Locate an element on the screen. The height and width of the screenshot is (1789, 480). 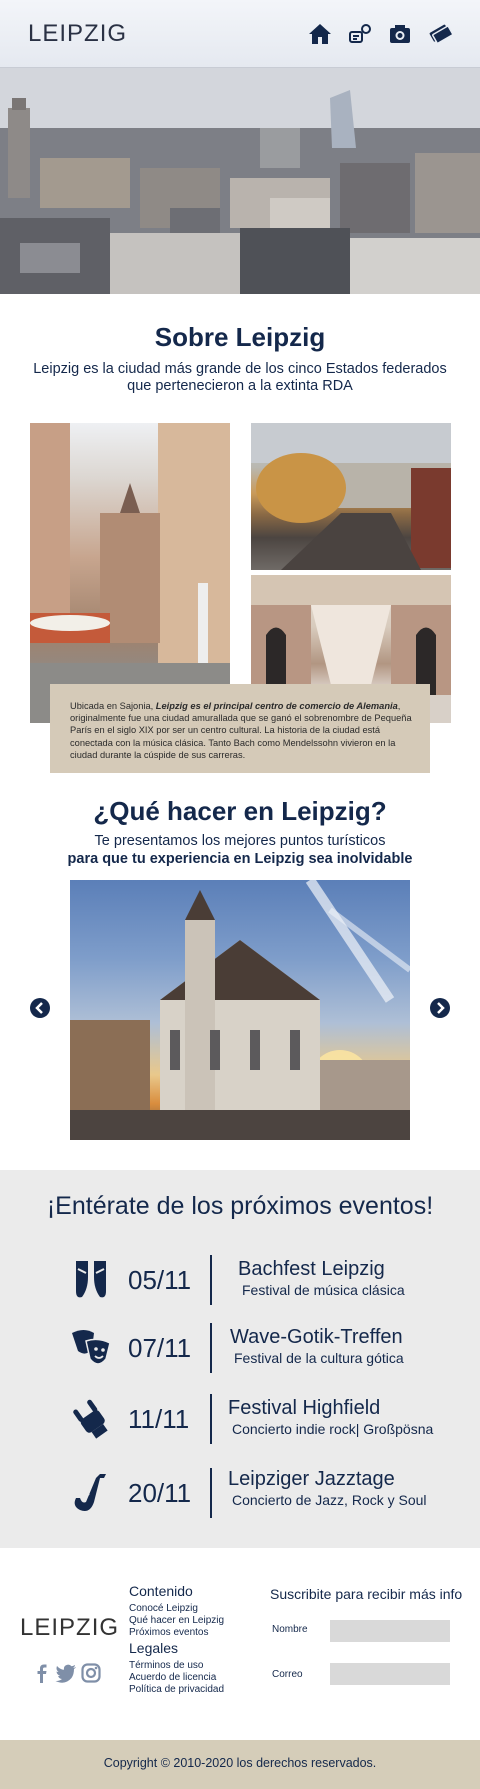
footer-logo: LEIPZIG is located at coordinates (69, 1628).